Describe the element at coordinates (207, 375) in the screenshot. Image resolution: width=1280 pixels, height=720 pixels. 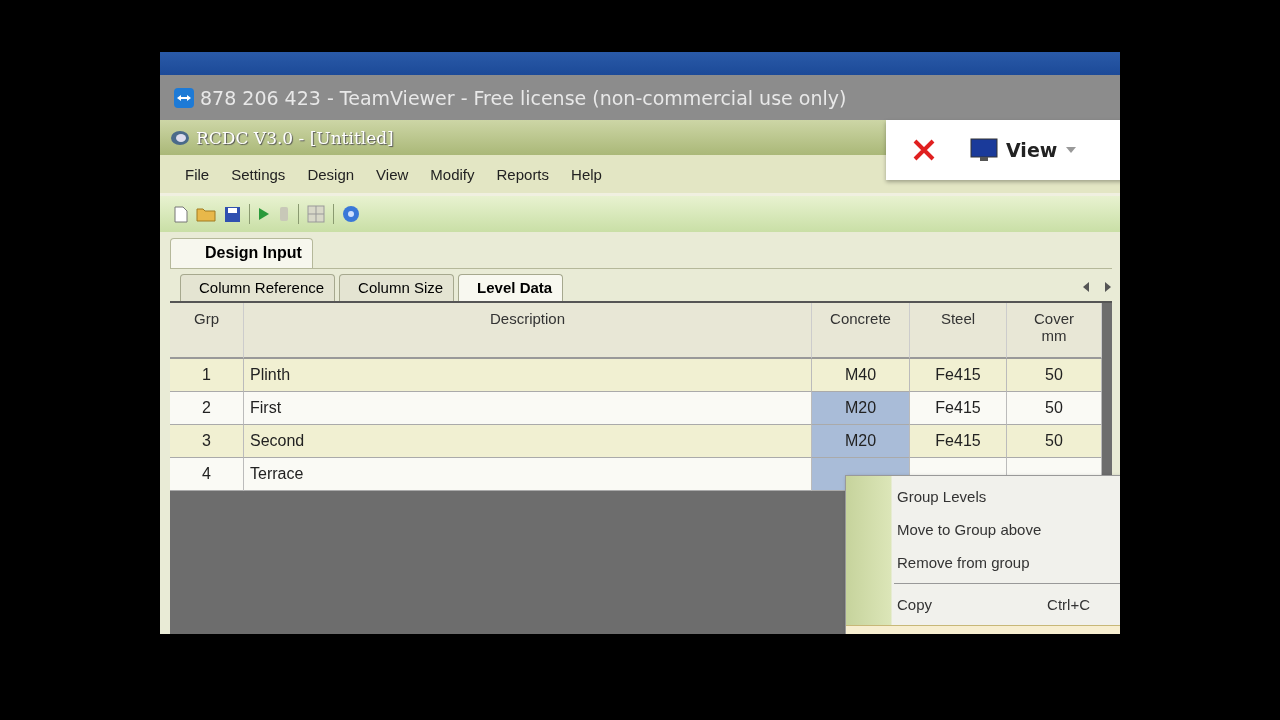
I see `table-cell: 1` at that location.